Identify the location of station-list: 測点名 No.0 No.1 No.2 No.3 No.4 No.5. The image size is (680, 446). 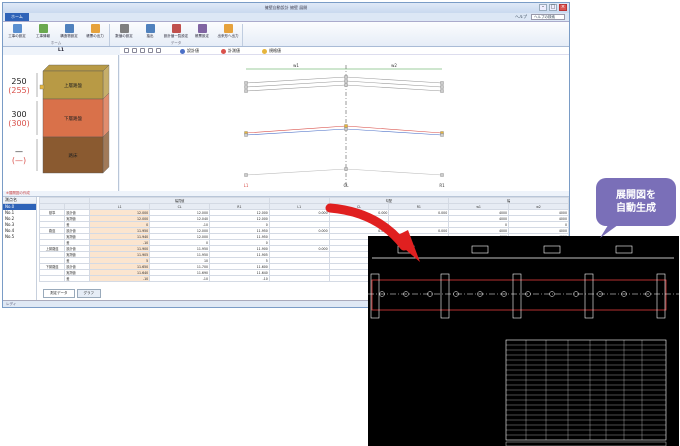
(20, 248).